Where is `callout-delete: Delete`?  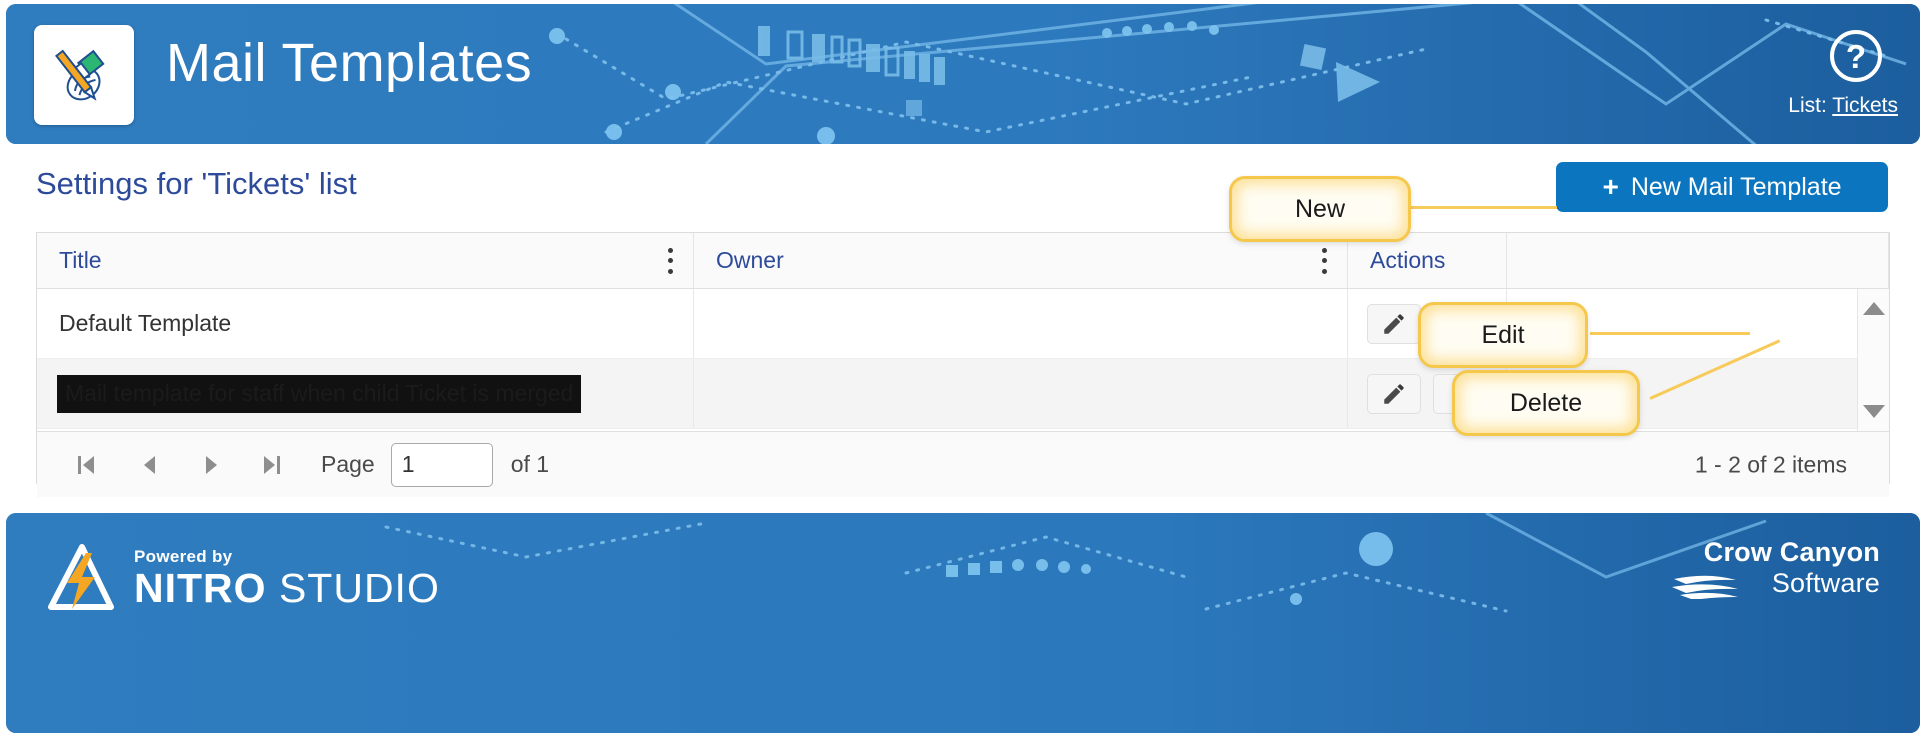 callout-delete: Delete is located at coordinates (1546, 403).